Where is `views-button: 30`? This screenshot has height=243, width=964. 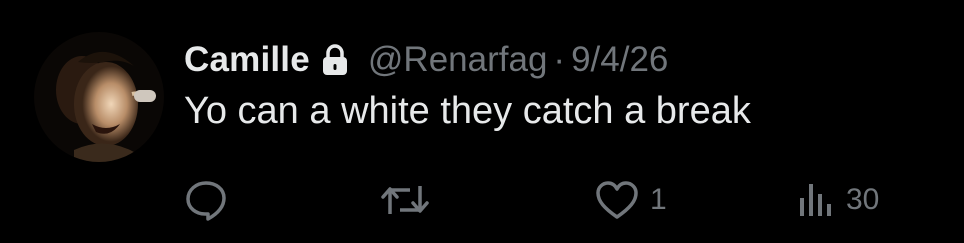
views-button: 30 is located at coordinates (837, 200).